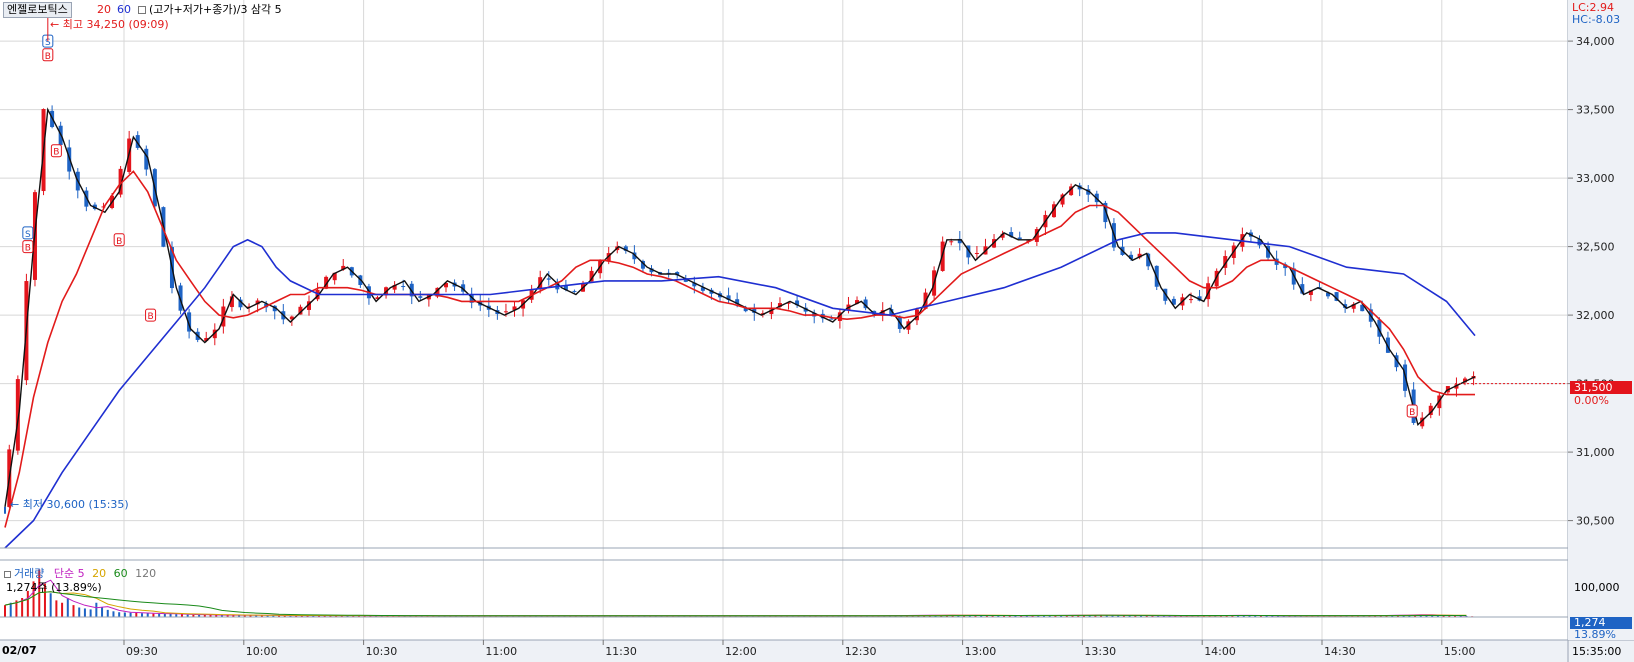 This screenshot has height=662, width=1634. What do you see at coordinates (1595, 521) in the screenshot?
I see `y-tick-label: 30,500` at bounding box center [1595, 521].